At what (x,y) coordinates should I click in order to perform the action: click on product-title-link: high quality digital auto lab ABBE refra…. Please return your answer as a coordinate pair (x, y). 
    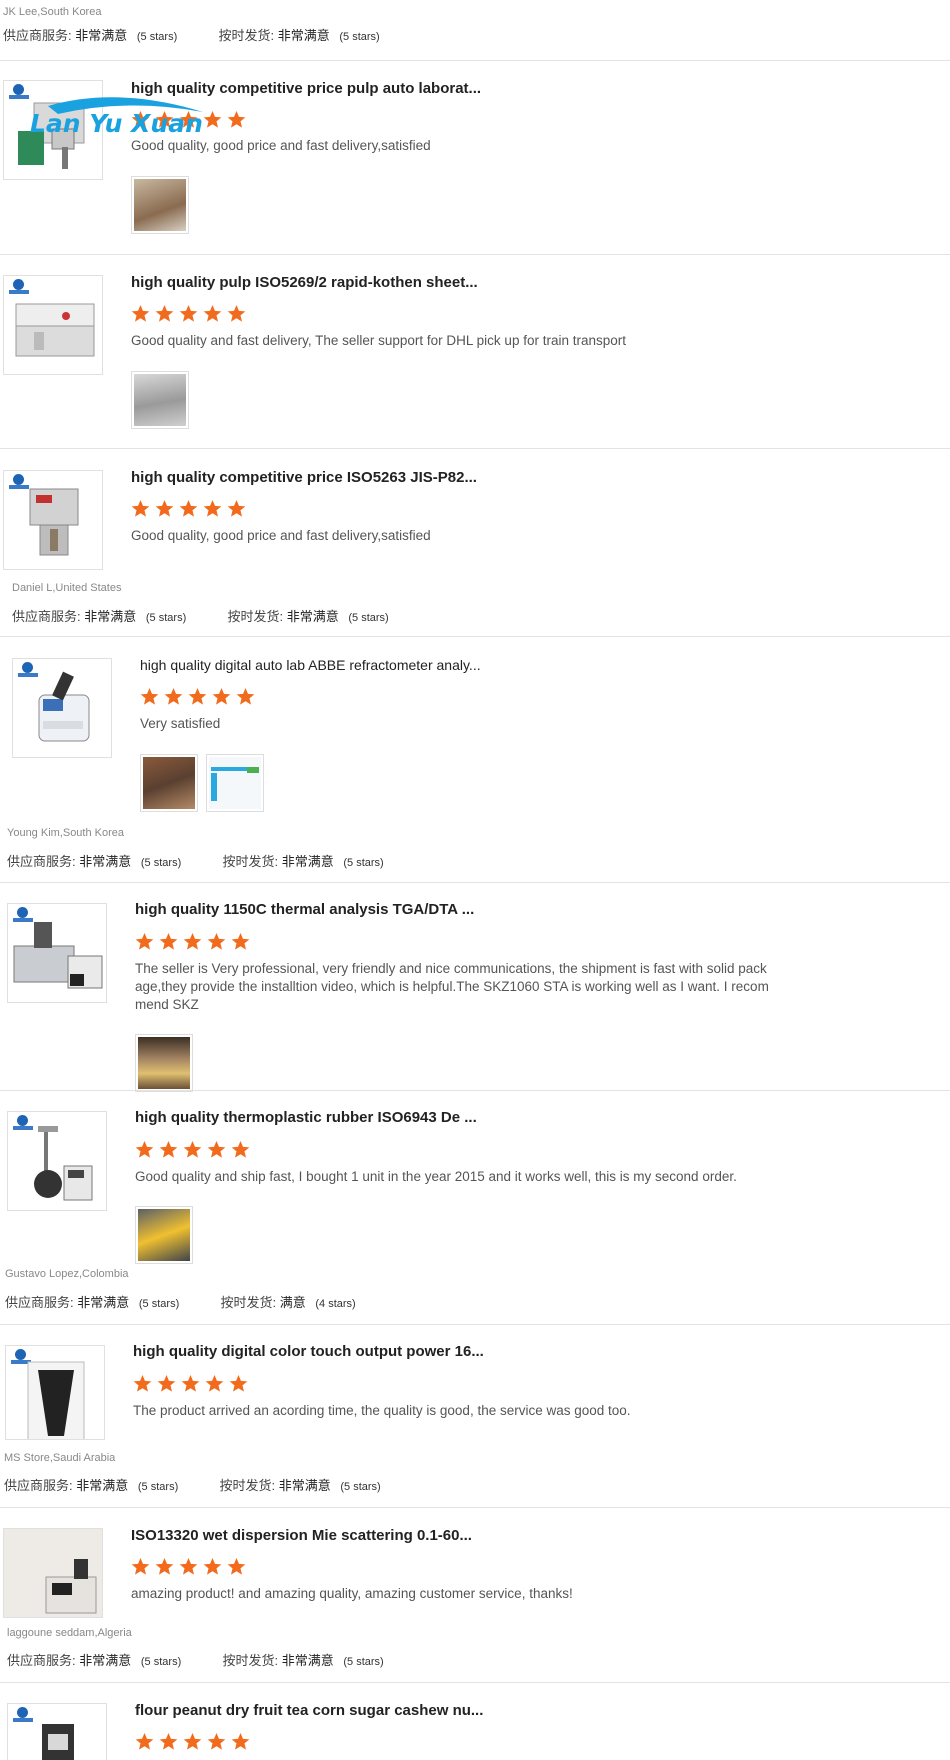
    Looking at the image, I should click on (310, 665).